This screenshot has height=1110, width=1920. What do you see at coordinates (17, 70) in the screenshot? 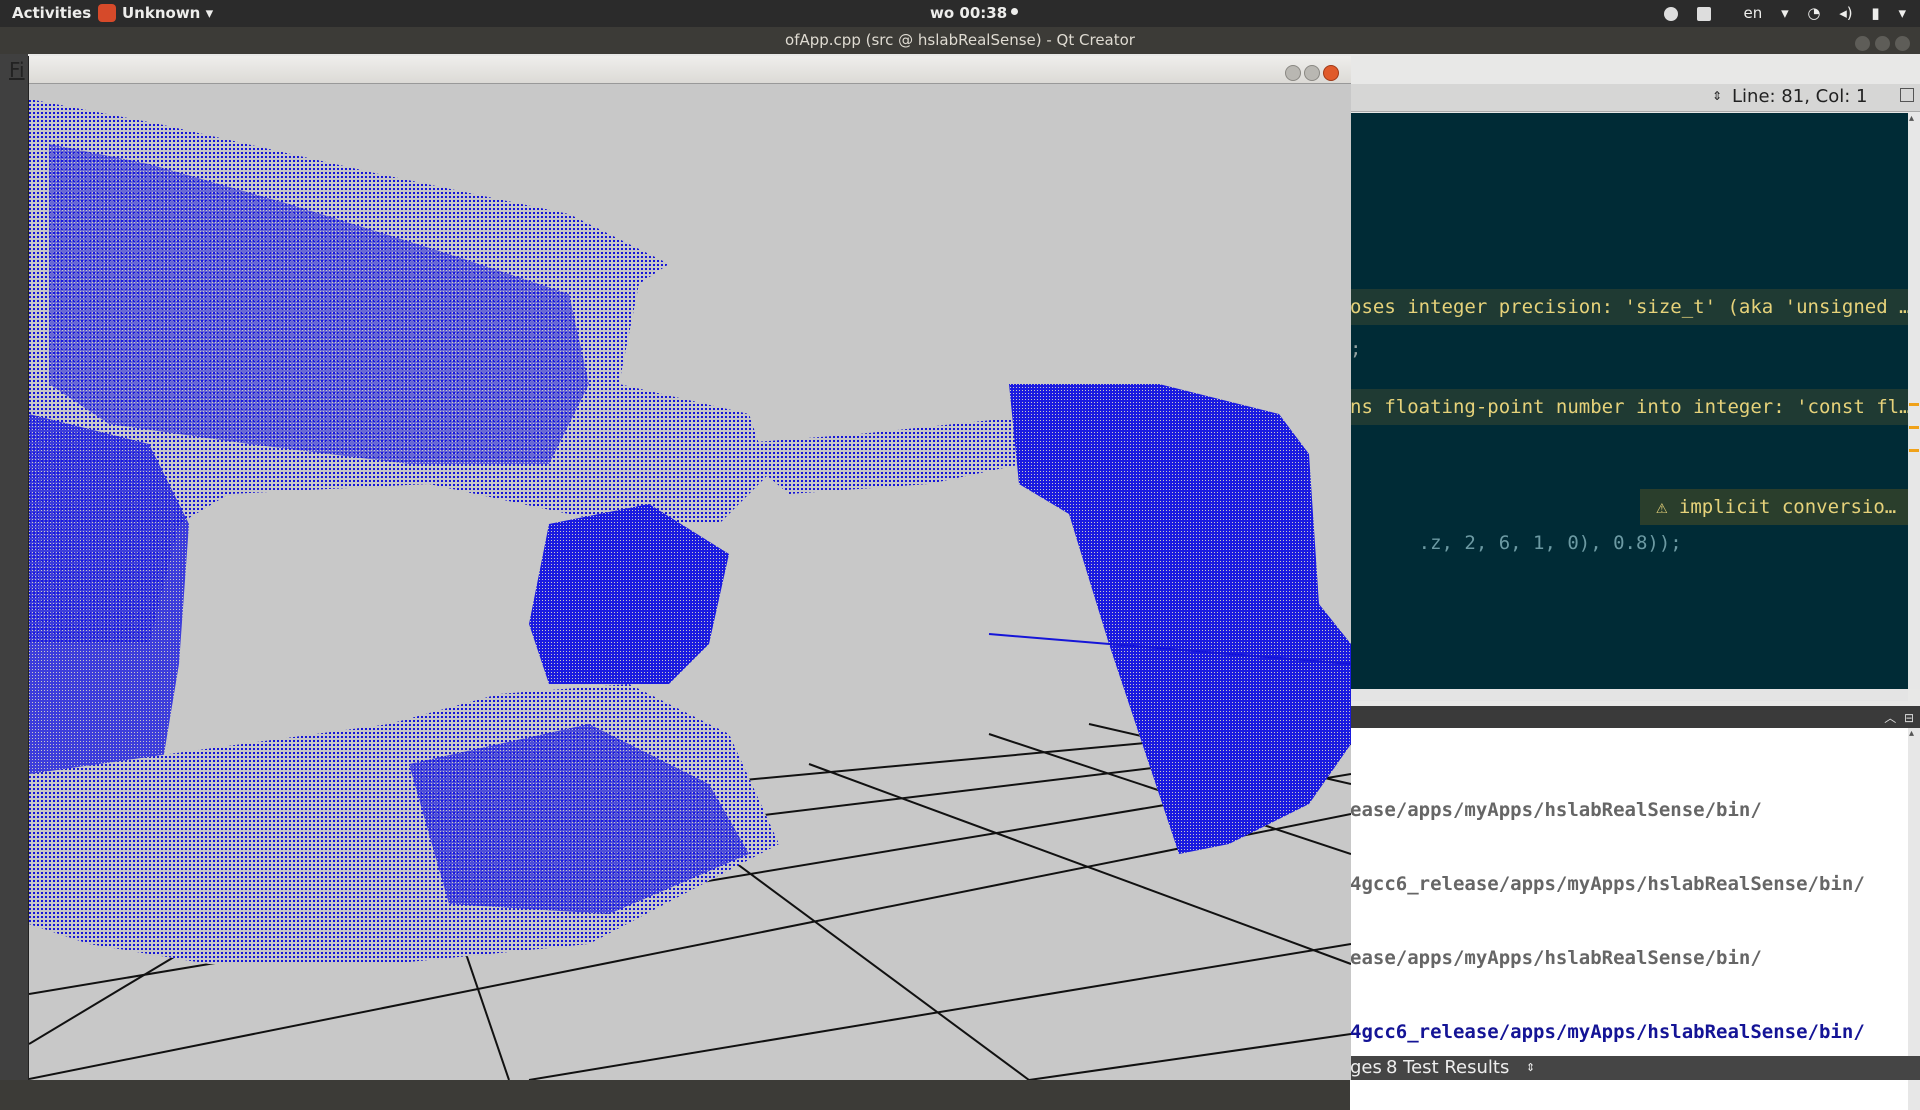
I see `menu-file: Fi` at bounding box center [17, 70].